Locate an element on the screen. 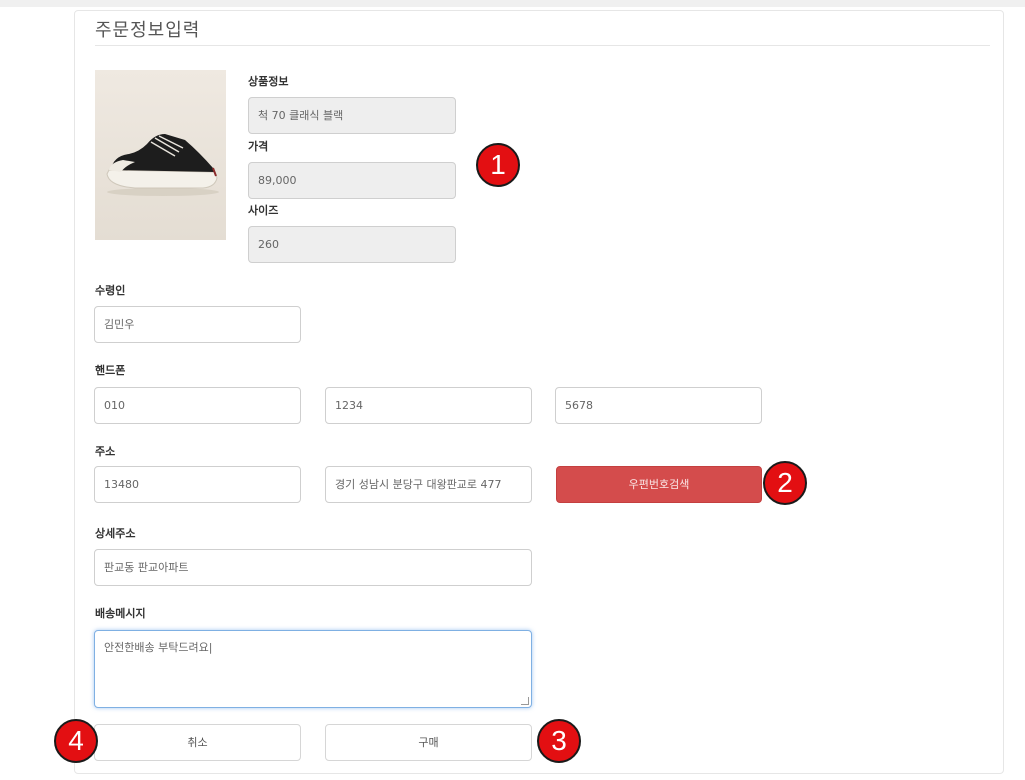  detail-address-label: 상세주소 is located at coordinates (115, 533).